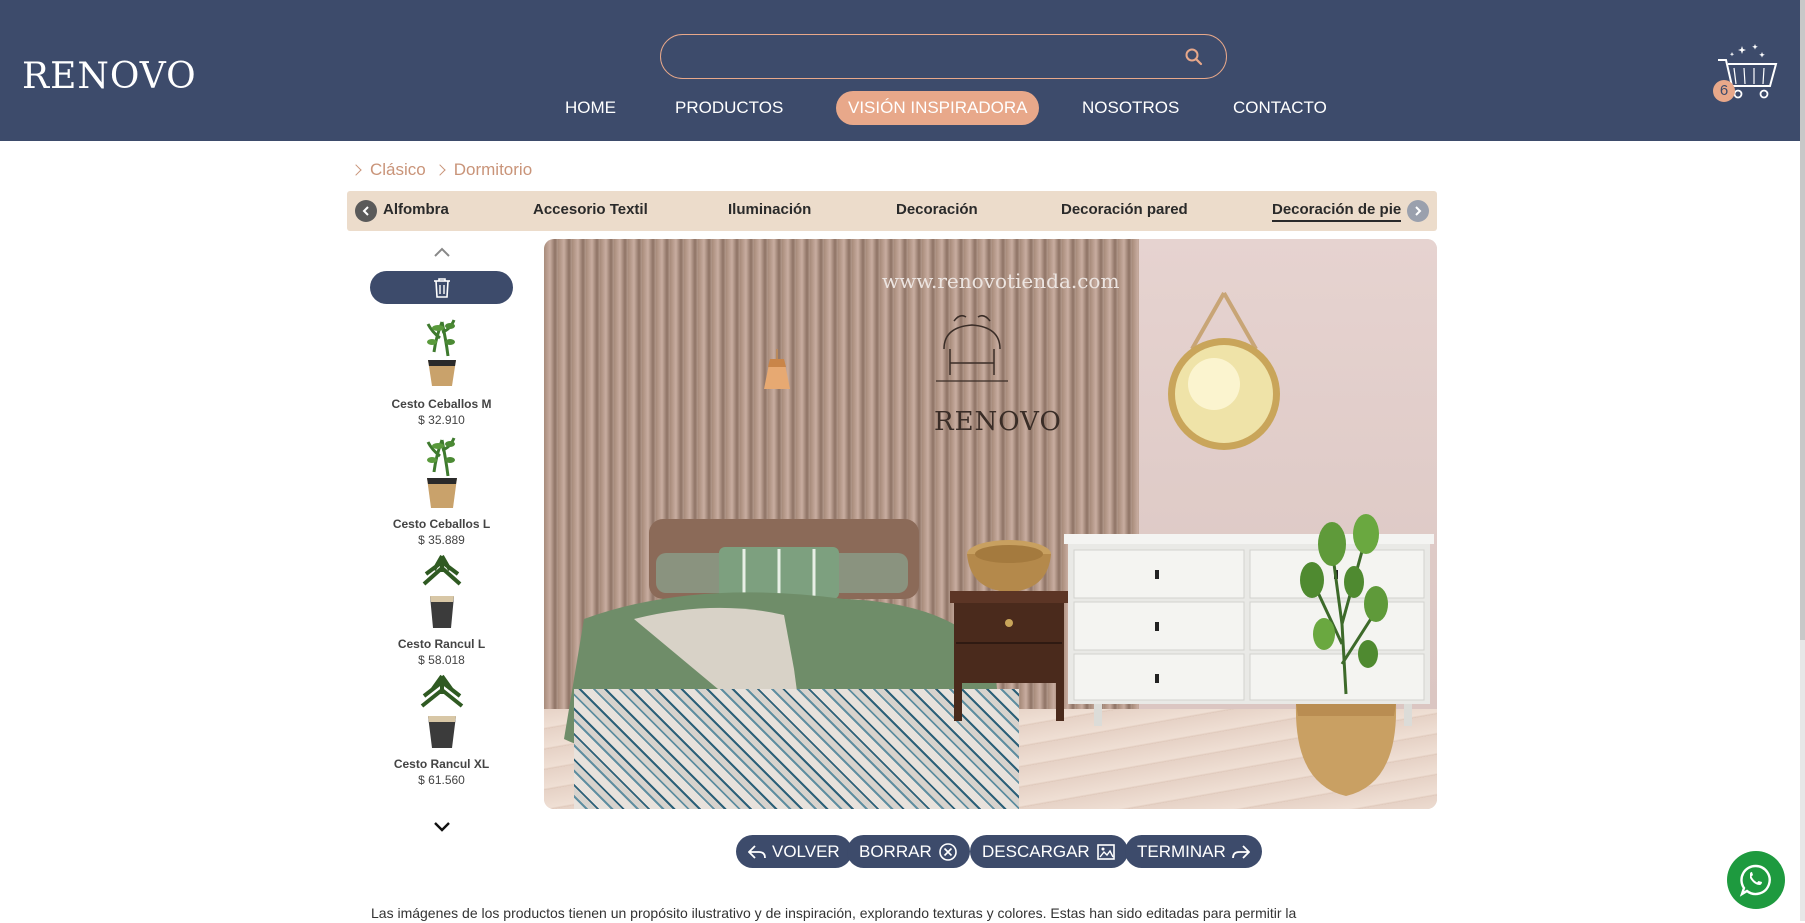 The image size is (1805, 923). What do you see at coordinates (769, 209) in the screenshot?
I see `tab-iluminacion: Iluminación` at bounding box center [769, 209].